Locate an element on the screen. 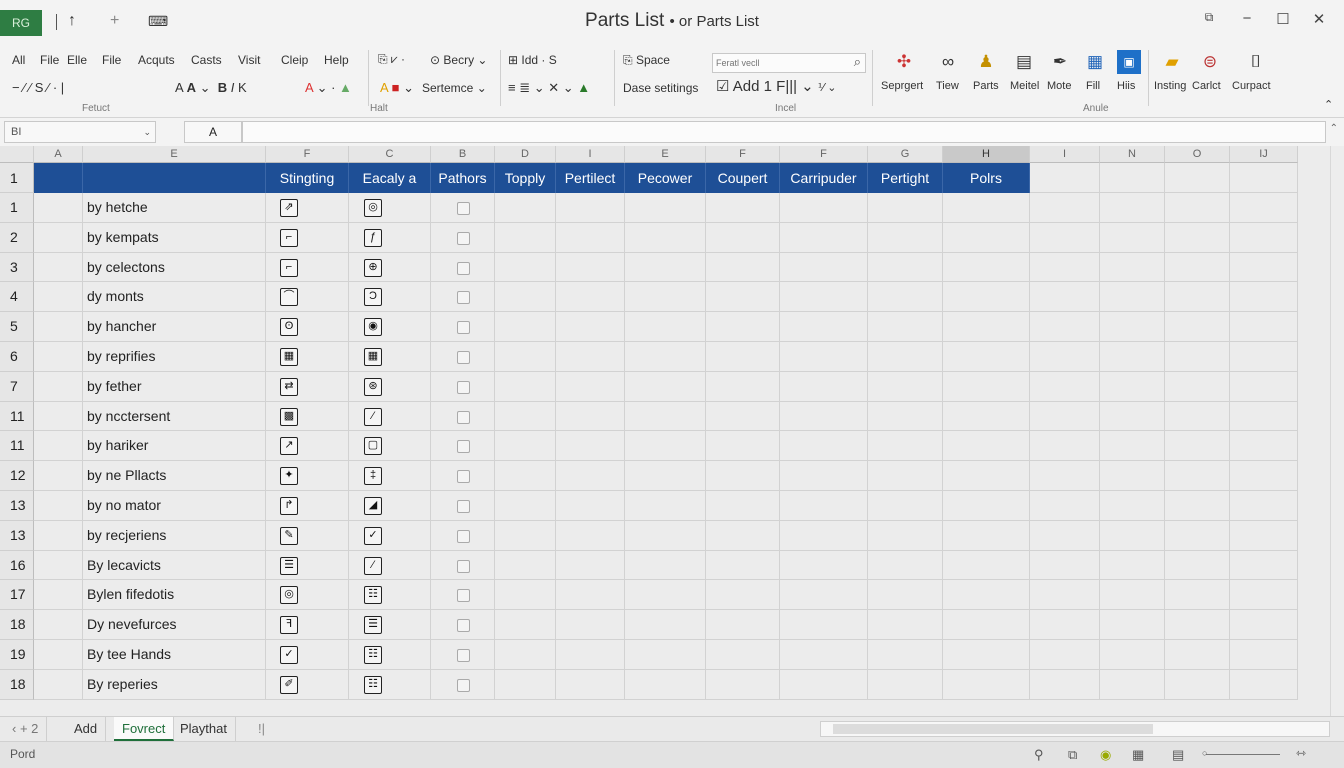 Image resolution: width=1344 pixels, height=768 pixels. ribbon-button-label: Tiew is located at coordinates (947, 86).